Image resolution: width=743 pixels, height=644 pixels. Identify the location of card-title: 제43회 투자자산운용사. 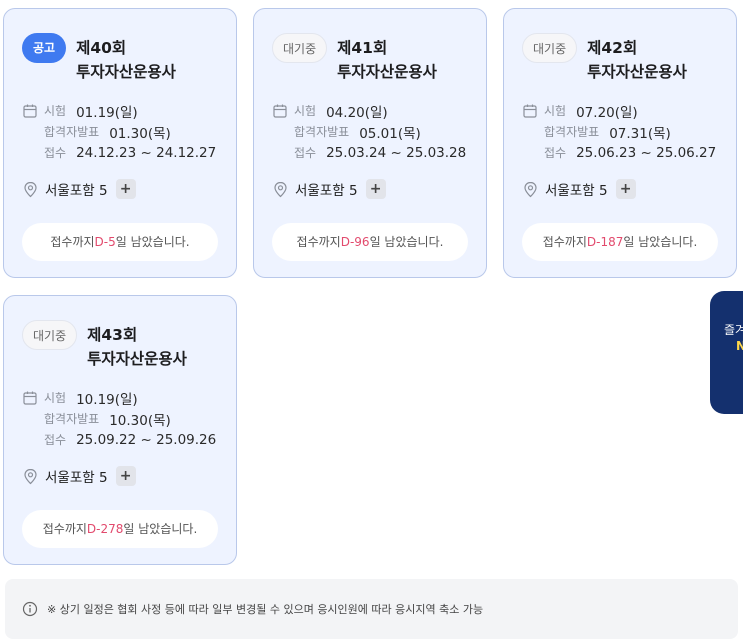
(137, 347).